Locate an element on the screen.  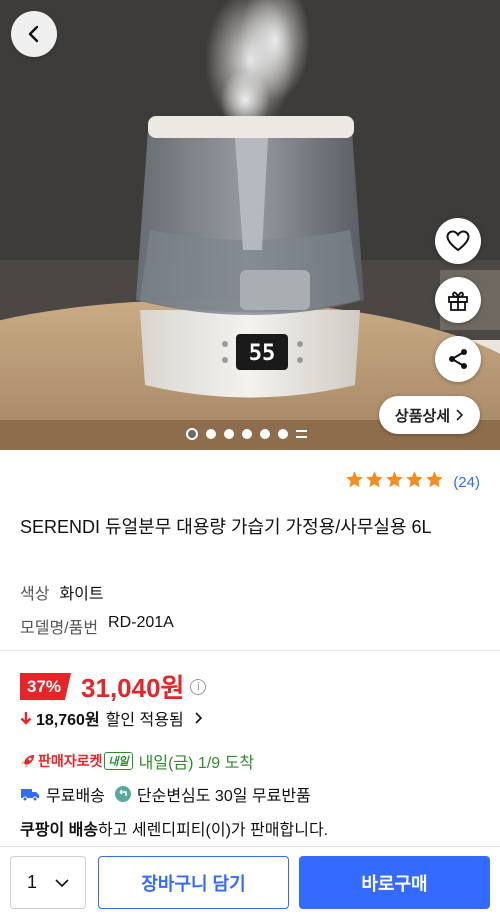
review-count: (24) is located at coordinates (466, 482).